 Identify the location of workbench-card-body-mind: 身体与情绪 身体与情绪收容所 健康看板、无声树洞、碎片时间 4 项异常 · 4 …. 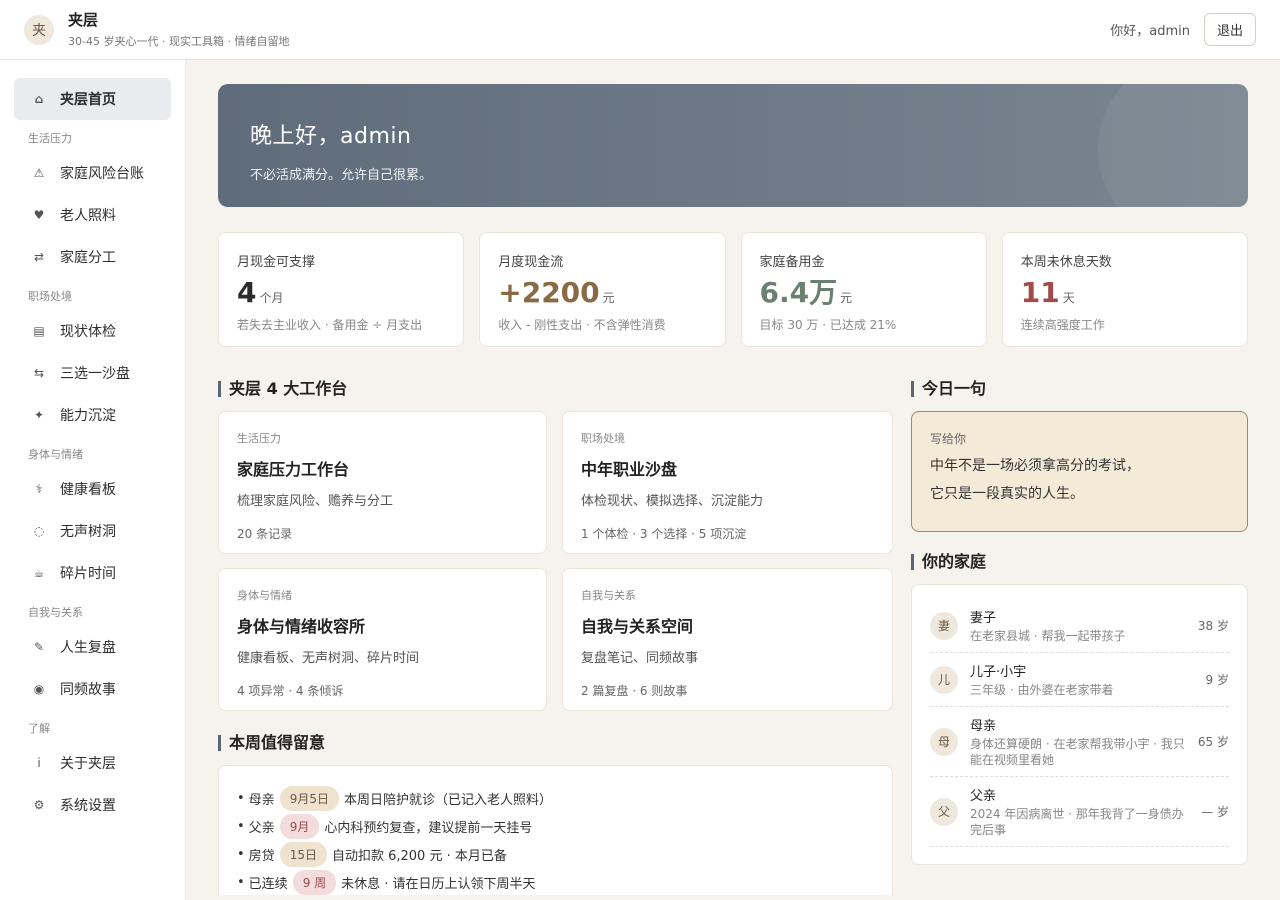
(382, 639).